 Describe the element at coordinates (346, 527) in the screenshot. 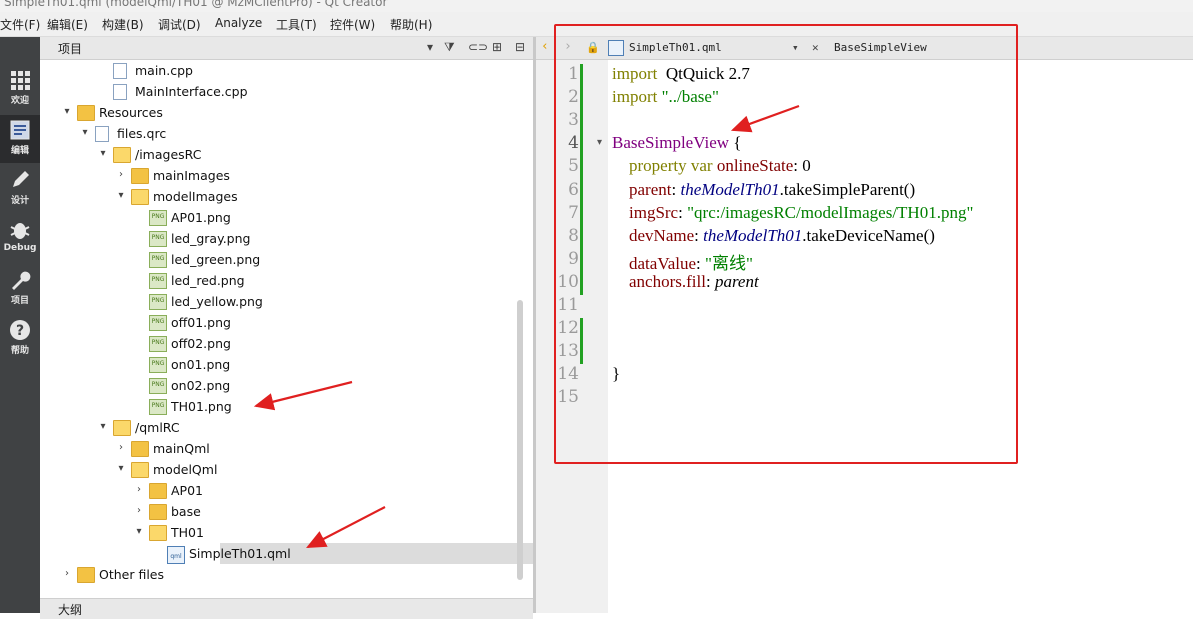

I see `arrow-to-simpleth01-qml` at that location.